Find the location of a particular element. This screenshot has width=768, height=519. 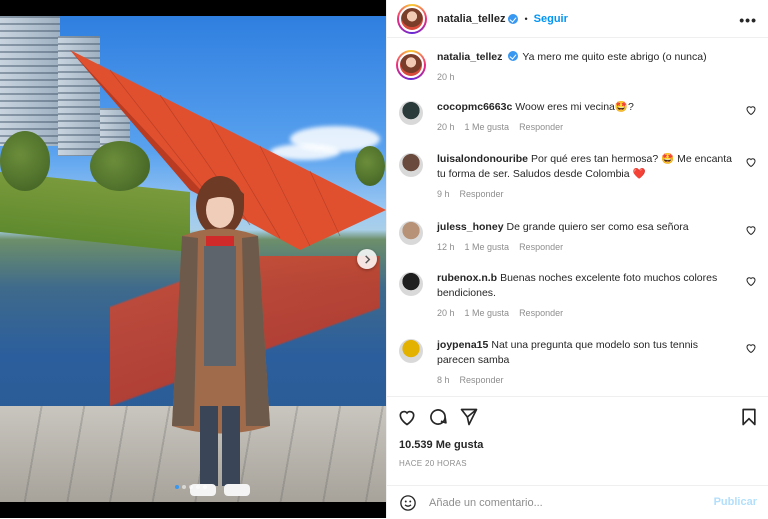

heart-icon is located at coordinates (407, 417).